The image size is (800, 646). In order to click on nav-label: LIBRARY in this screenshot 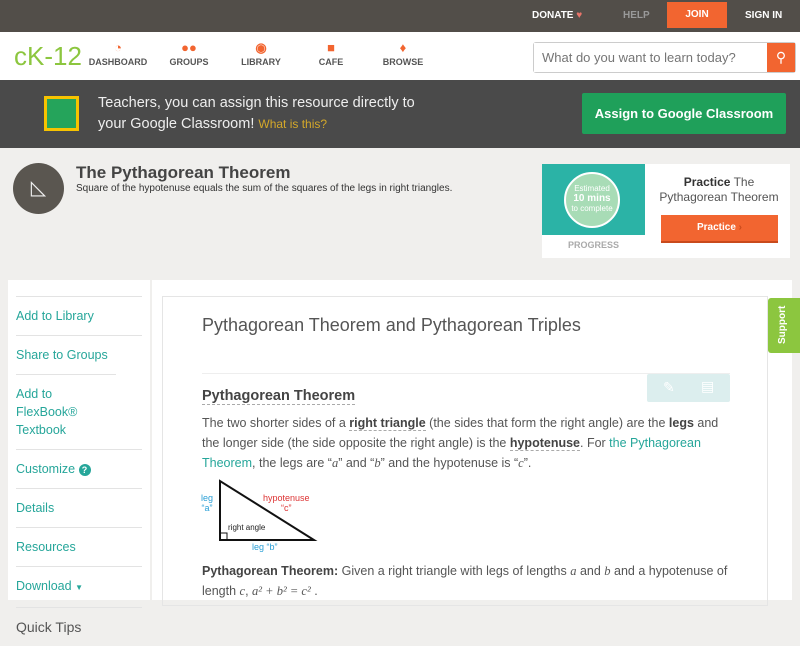, I will do `click(261, 62)`.